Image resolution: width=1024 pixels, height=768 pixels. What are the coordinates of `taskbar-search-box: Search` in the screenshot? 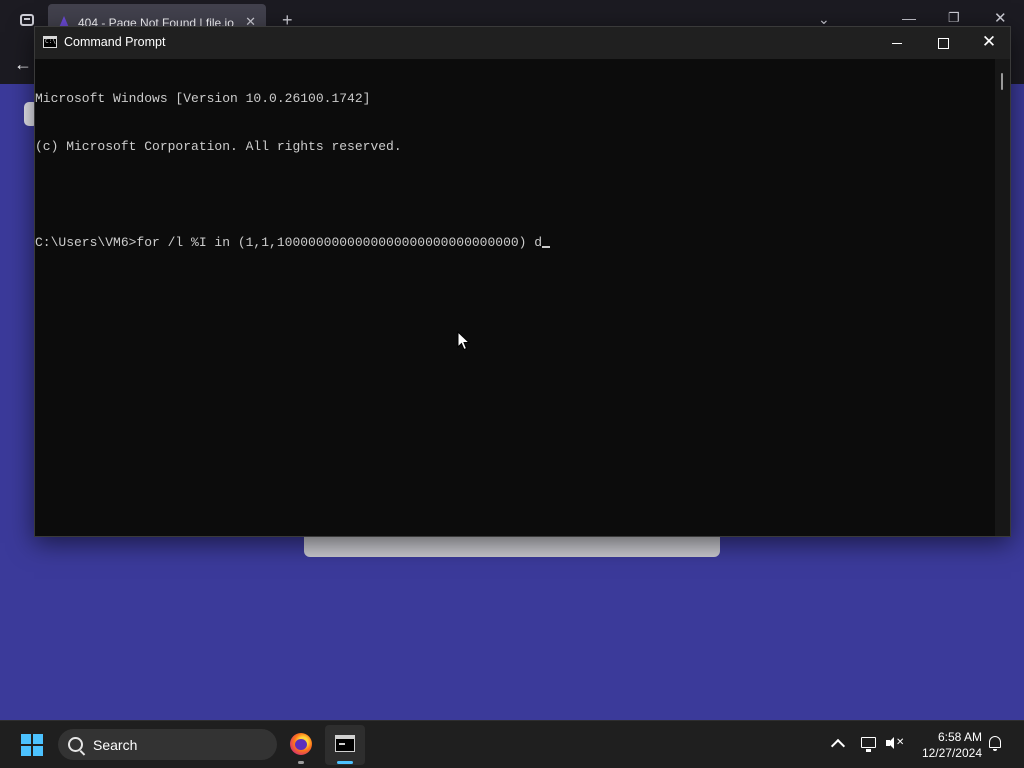 It's located at (167, 744).